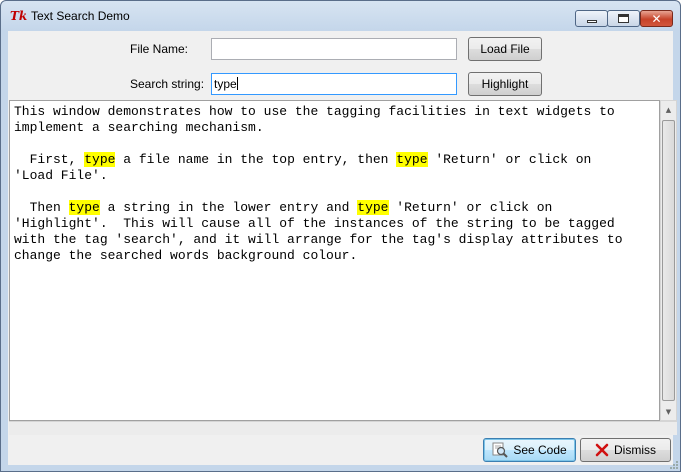 The width and height of the screenshot is (681, 472). I want to click on see-code-button: See Code, so click(529, 450).